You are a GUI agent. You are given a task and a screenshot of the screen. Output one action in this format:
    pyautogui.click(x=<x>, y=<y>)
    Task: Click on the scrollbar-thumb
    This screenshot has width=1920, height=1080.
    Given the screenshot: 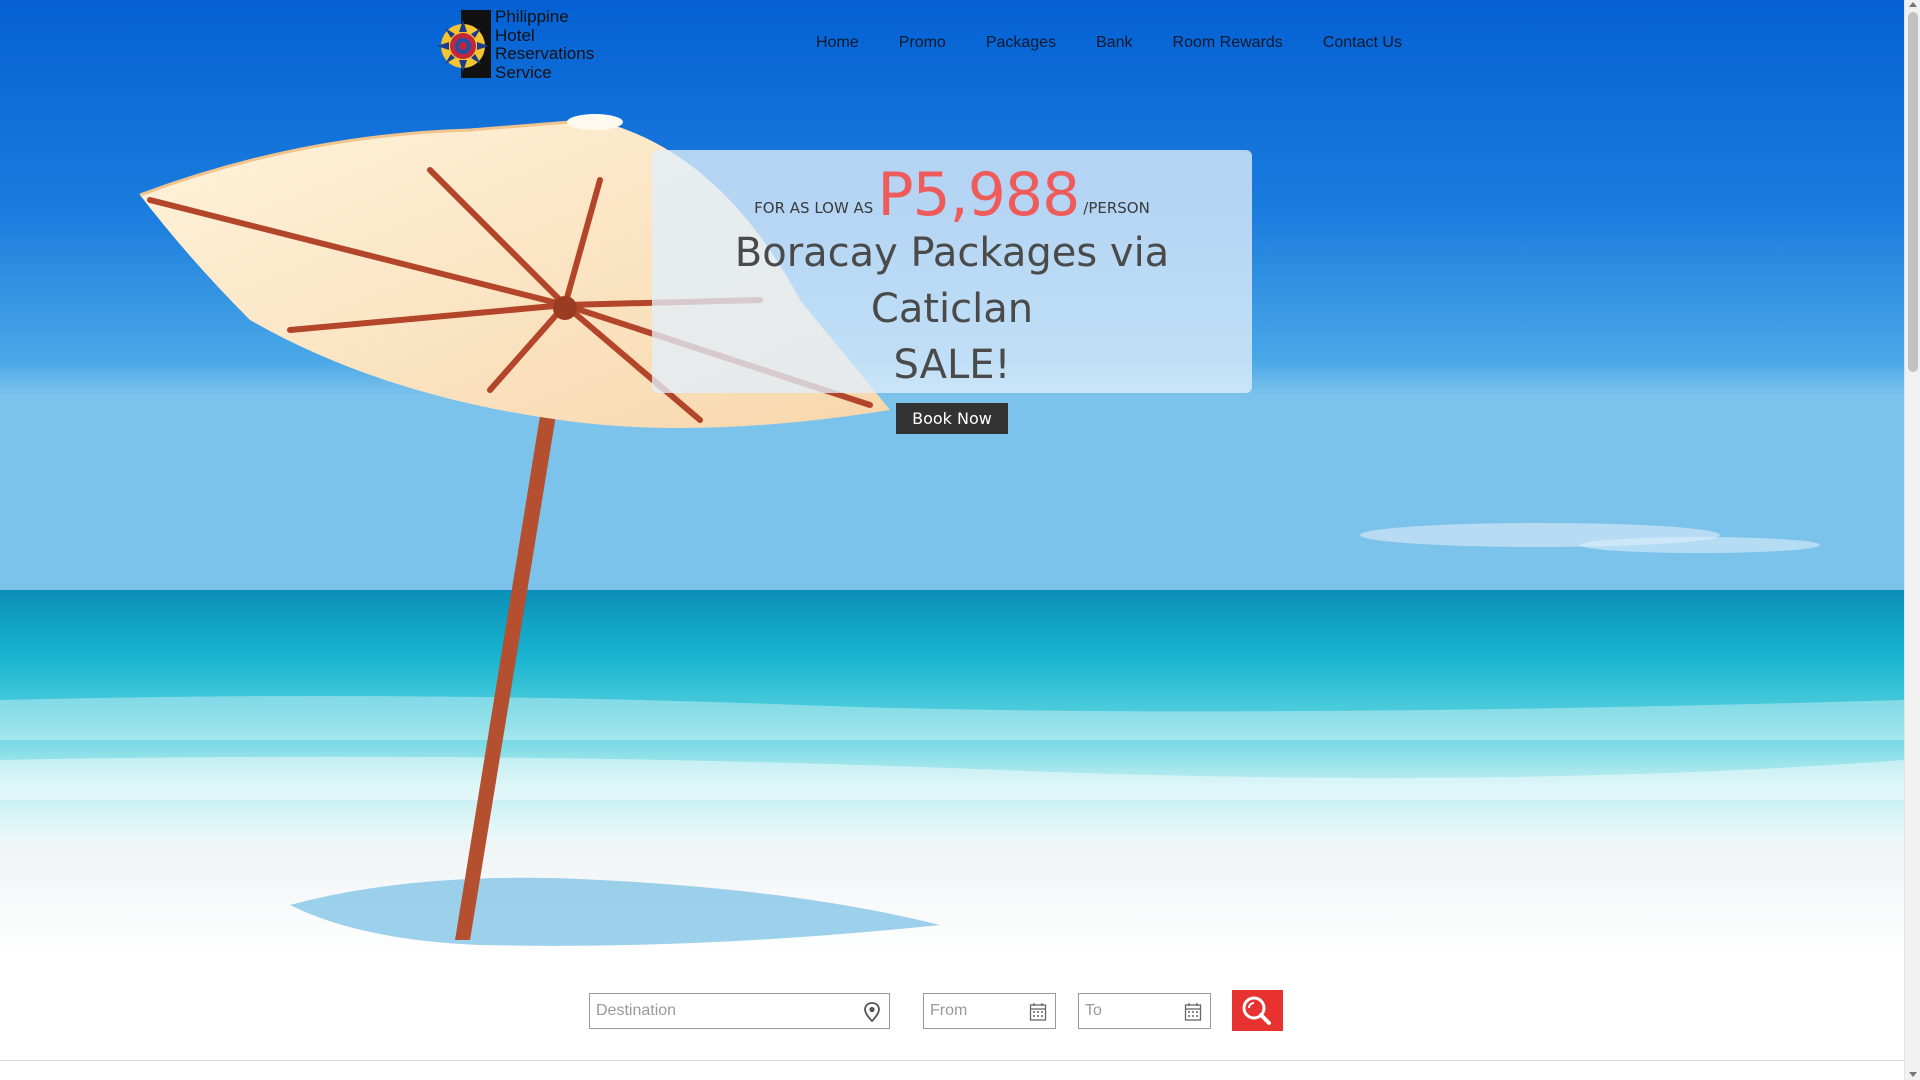 What is the action you would take?
    pyautogui.click(x=1913, y=192)
    